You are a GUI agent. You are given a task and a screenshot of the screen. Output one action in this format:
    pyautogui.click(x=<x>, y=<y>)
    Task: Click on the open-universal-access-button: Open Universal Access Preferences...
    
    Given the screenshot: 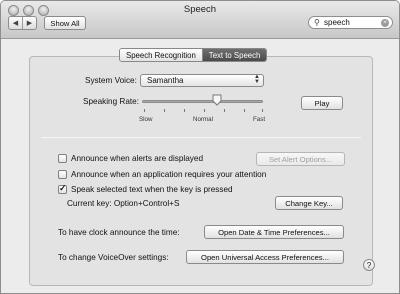 What is the action you would take?
    pyautogui.click(x=265, y=257)
    